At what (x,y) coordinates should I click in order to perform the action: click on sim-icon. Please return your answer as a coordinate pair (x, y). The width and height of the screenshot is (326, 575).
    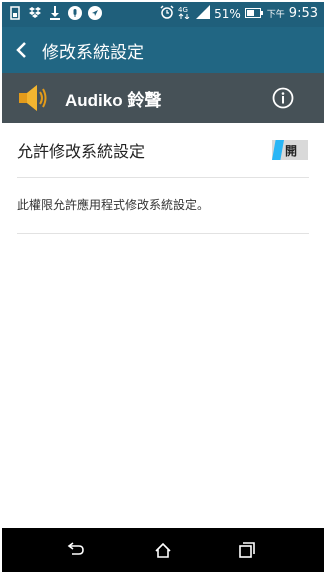
    Looking at the image, I should click on (15, 13).